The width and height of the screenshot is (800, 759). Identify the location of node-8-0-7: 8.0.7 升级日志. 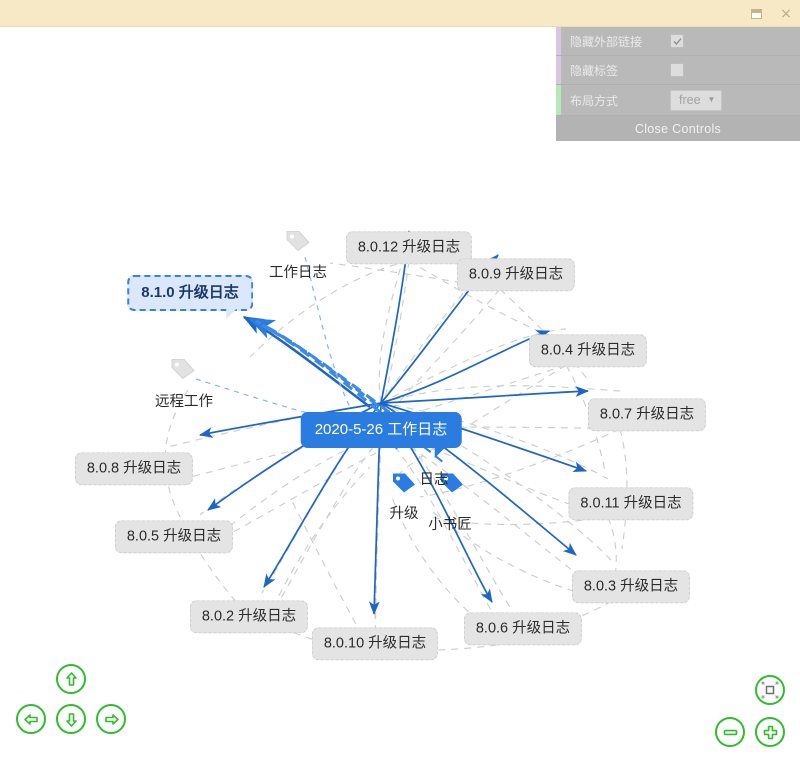
(647, 415).